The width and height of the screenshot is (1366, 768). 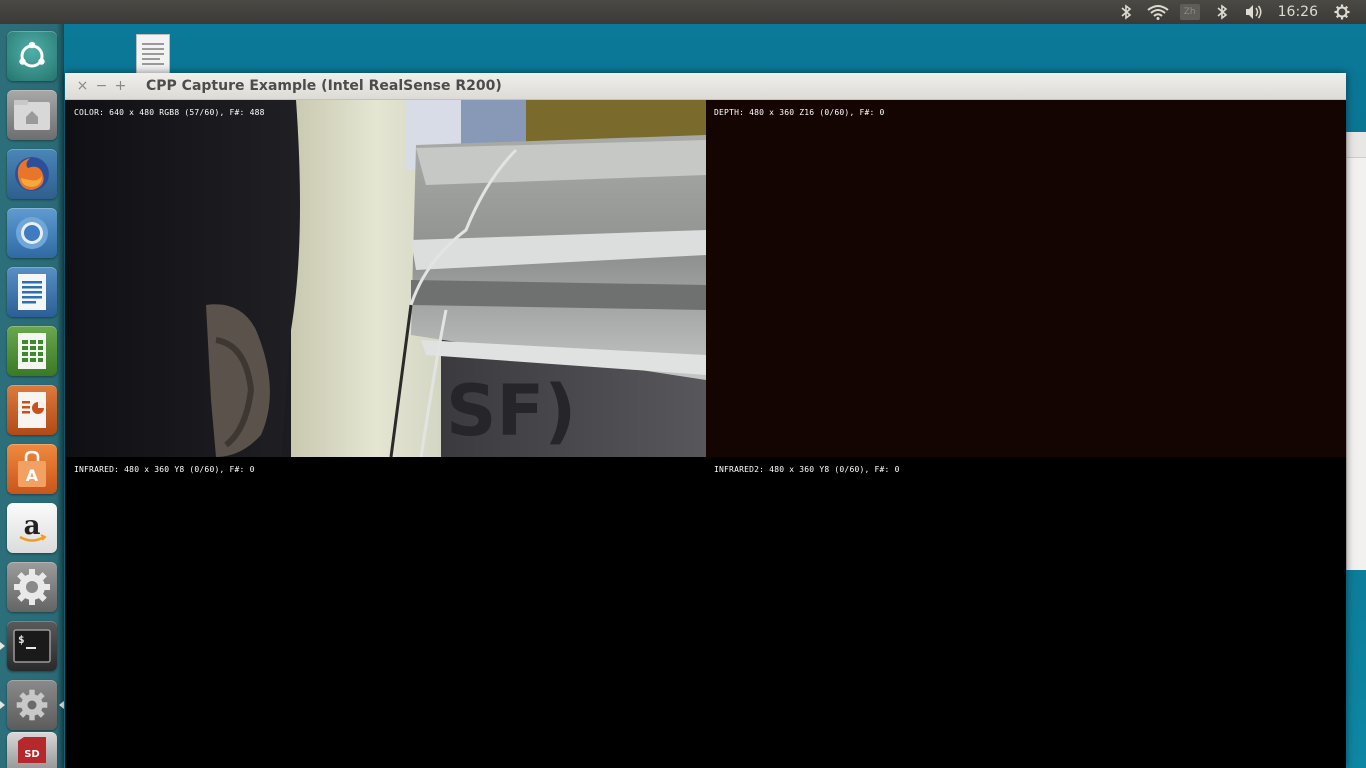 I want to click on writer-document-icon, so click(x=32, y=292).